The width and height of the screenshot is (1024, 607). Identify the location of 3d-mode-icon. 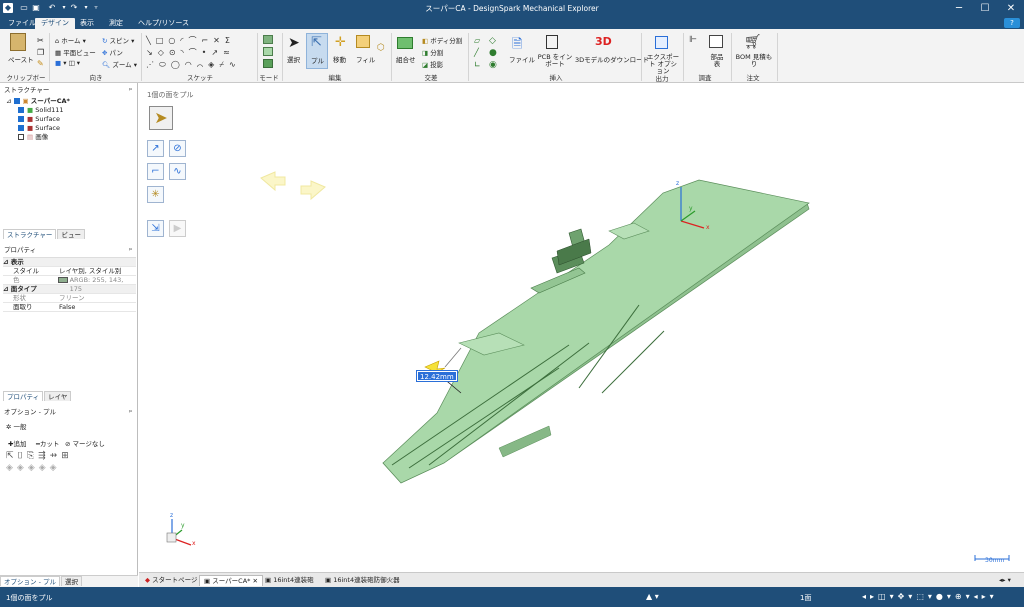
(268, 63).